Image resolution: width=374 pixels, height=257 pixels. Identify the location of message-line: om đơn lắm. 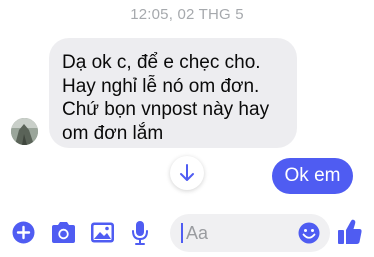
(113, 133).